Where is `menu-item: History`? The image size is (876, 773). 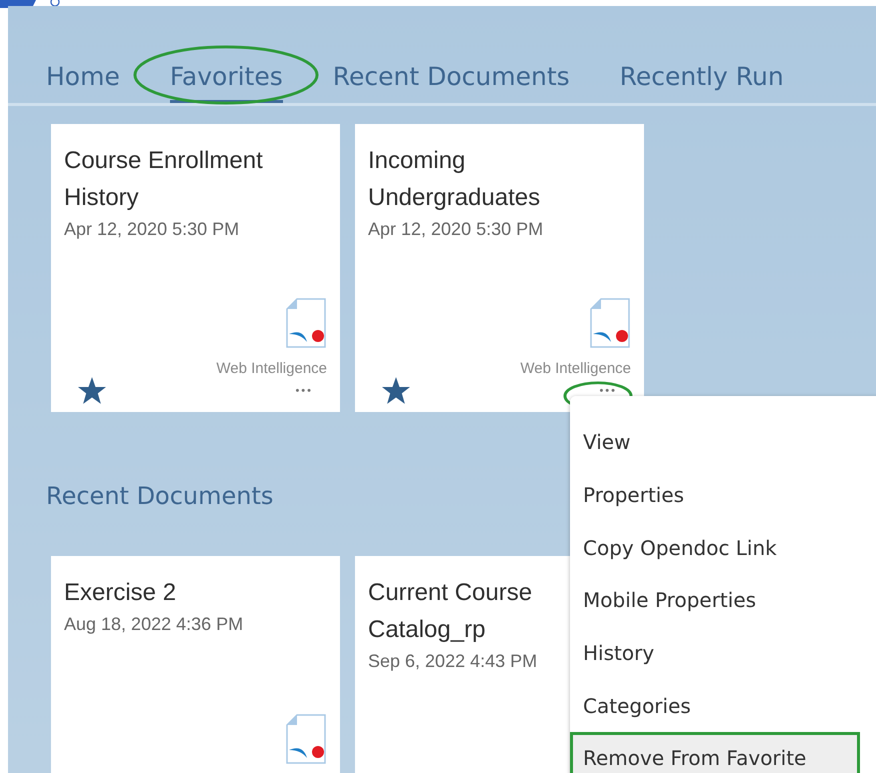
menu-item: History is located at coordinates (723, 653).